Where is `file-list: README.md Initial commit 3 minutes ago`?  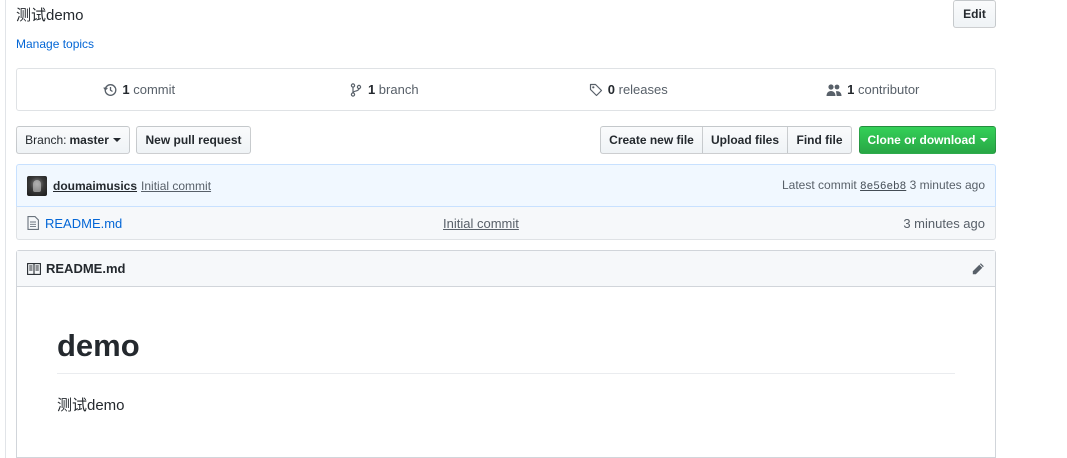 file-list: README.md Initial commit 3 minutes ago is located at coordinates (506, 223).